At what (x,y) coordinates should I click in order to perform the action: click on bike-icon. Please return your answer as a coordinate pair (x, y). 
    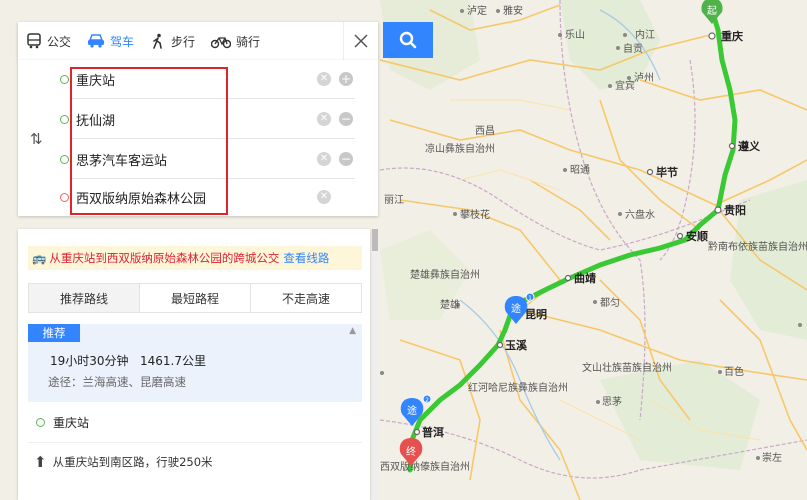
    Looking at the image, I should click on (221, 43).